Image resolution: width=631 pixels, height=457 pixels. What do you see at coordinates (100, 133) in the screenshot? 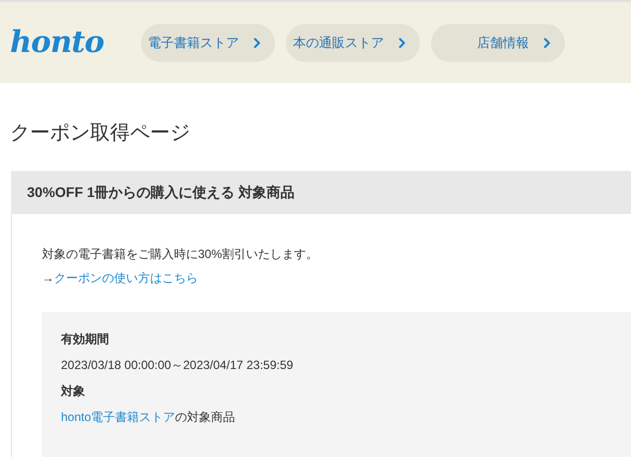
I see `page-title: クーポン取得ページ` at bounding box center [100, 133].